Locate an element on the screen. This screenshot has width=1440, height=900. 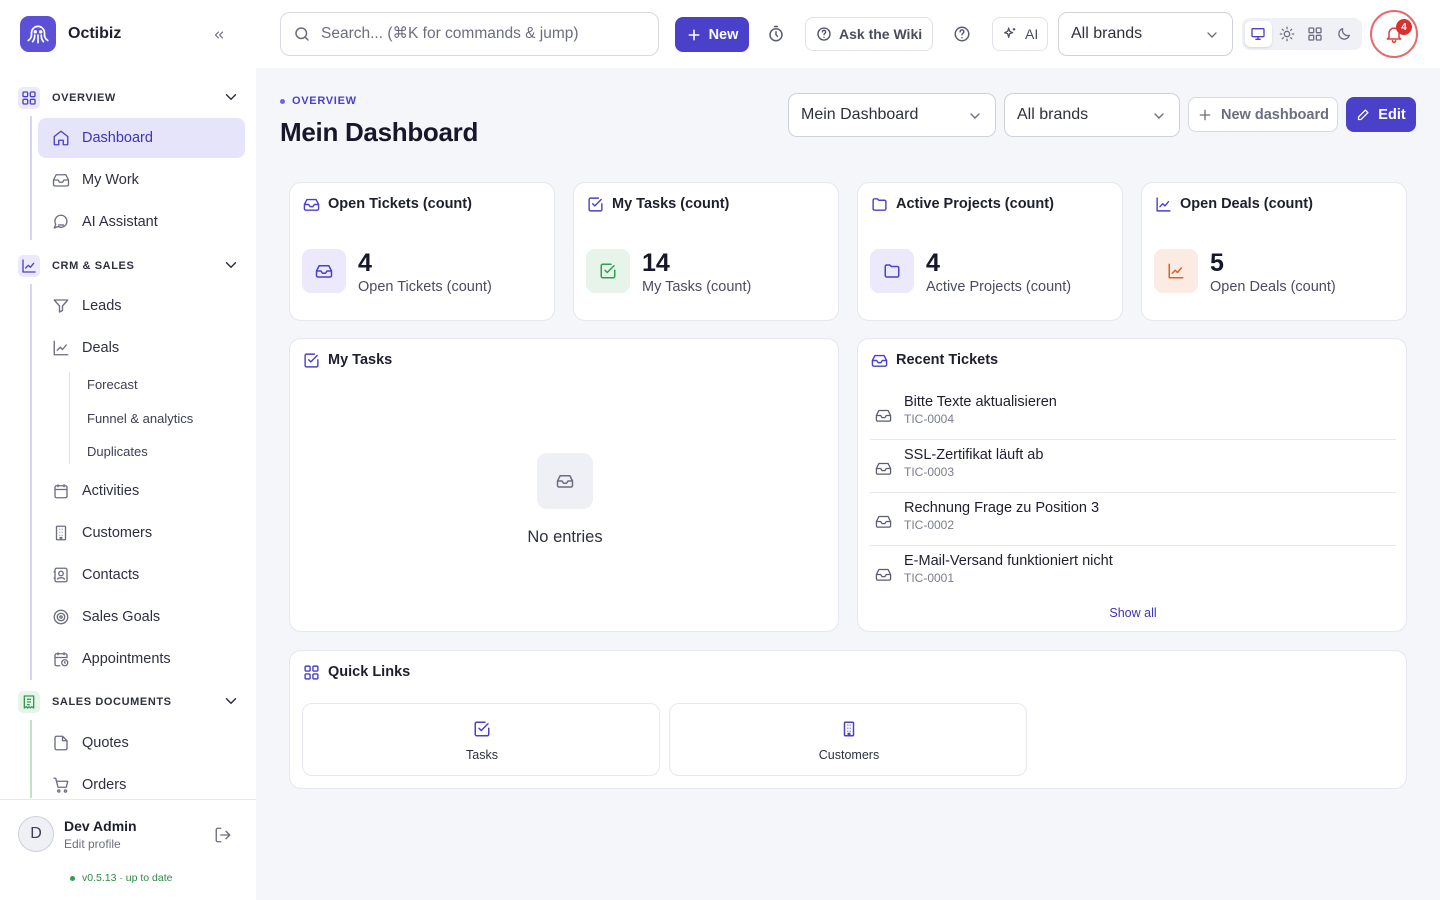
new-dashboard-label: New dashboard is located at coordinates (1275, 114).